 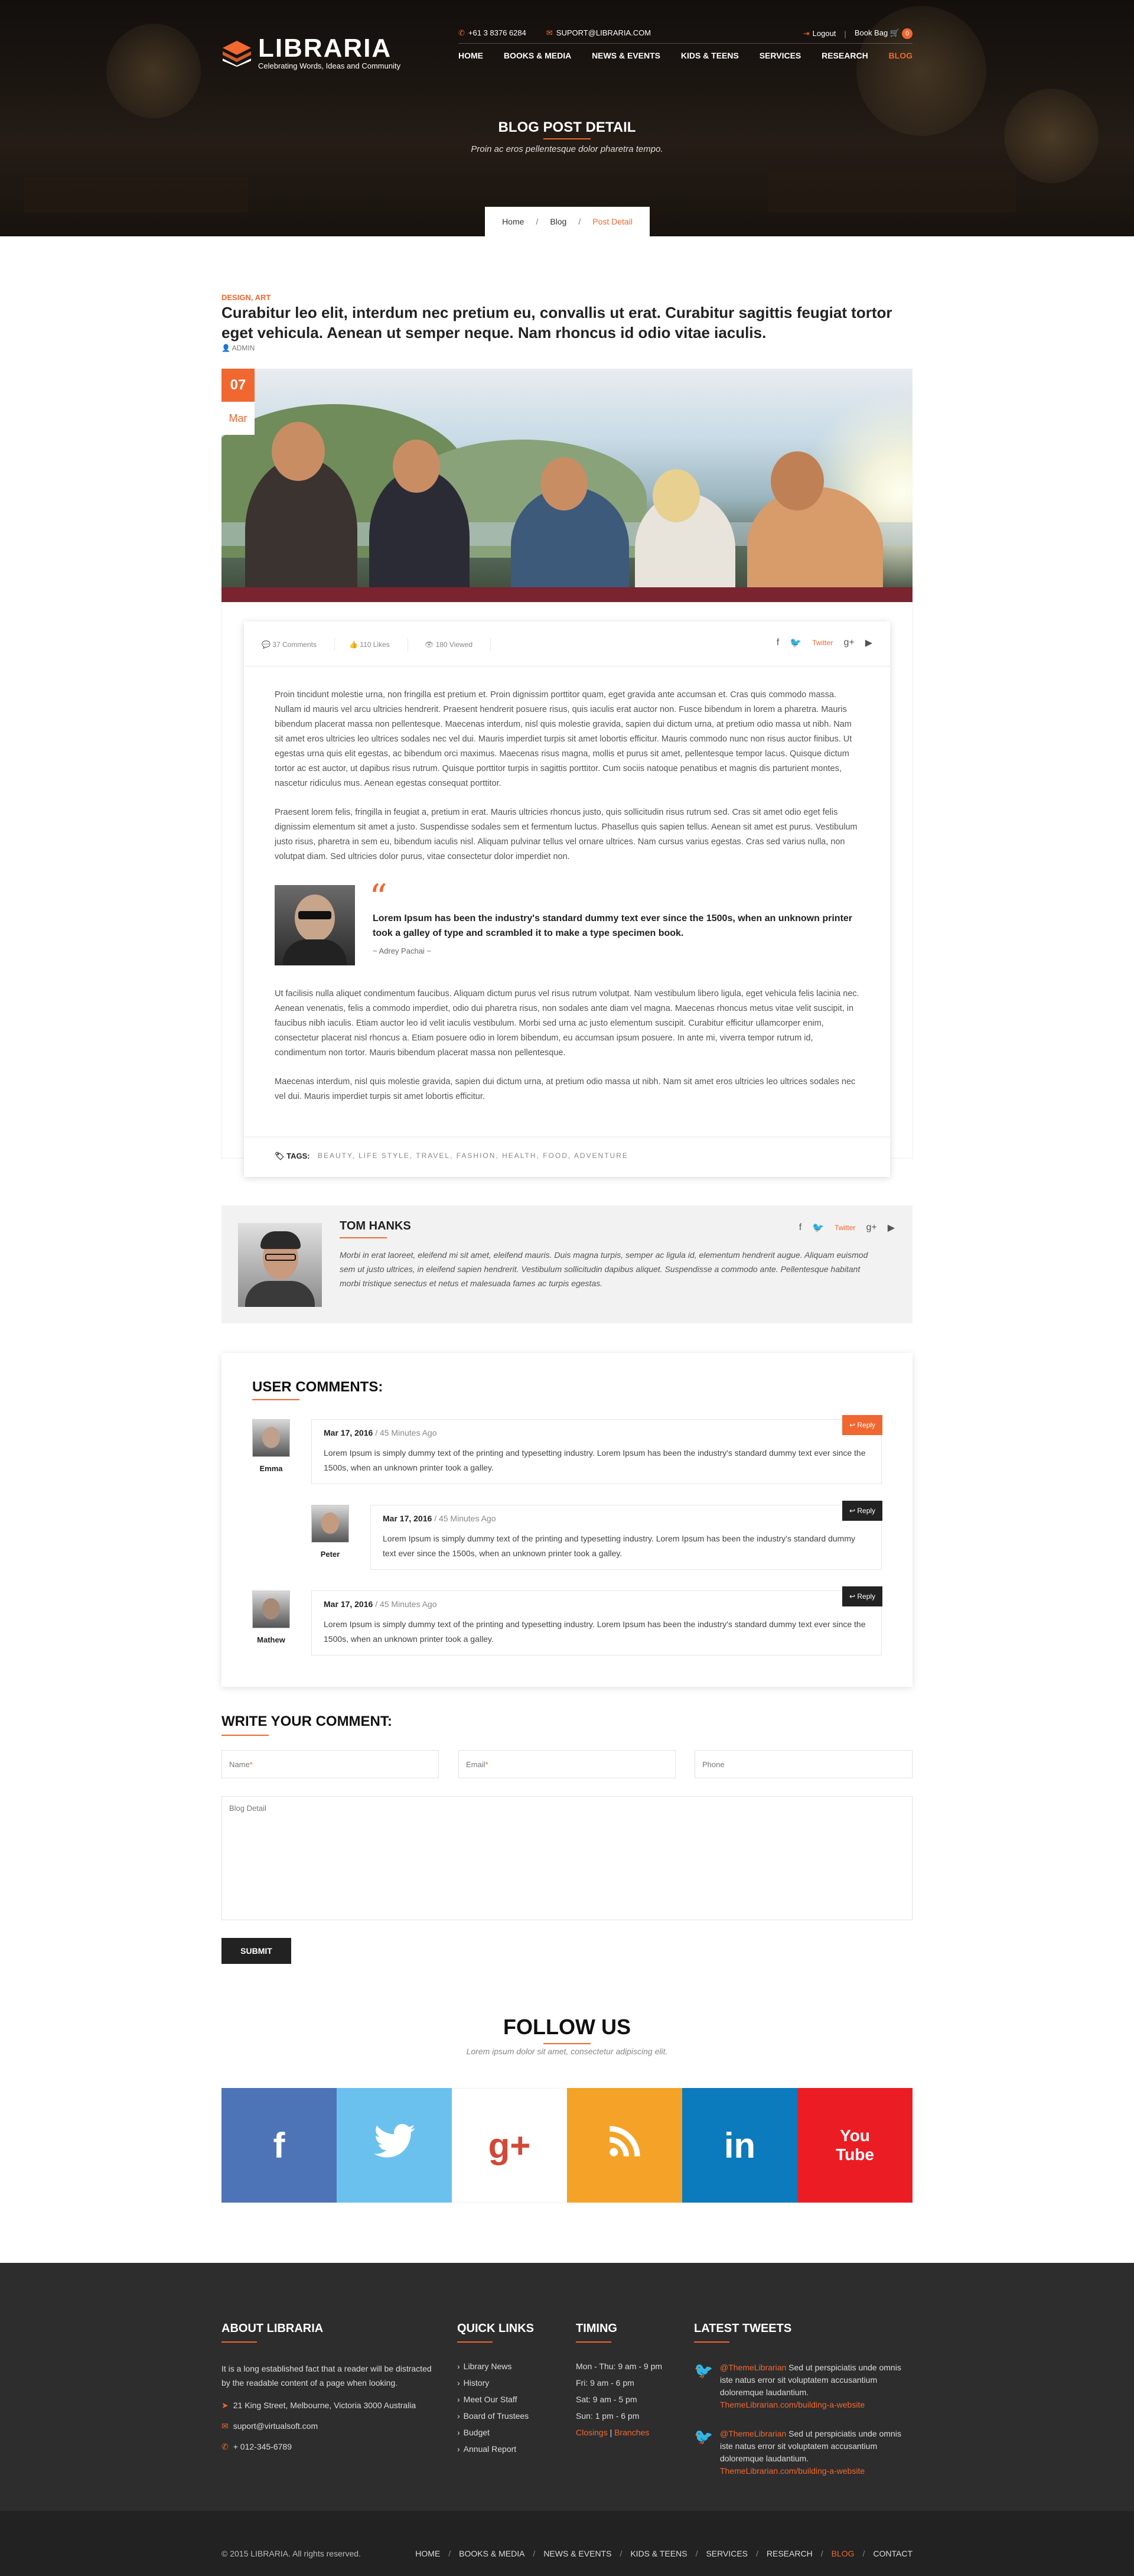 I want to click on book-bag-link: Book Bag 🛒 0, so click(x=884, y=33).